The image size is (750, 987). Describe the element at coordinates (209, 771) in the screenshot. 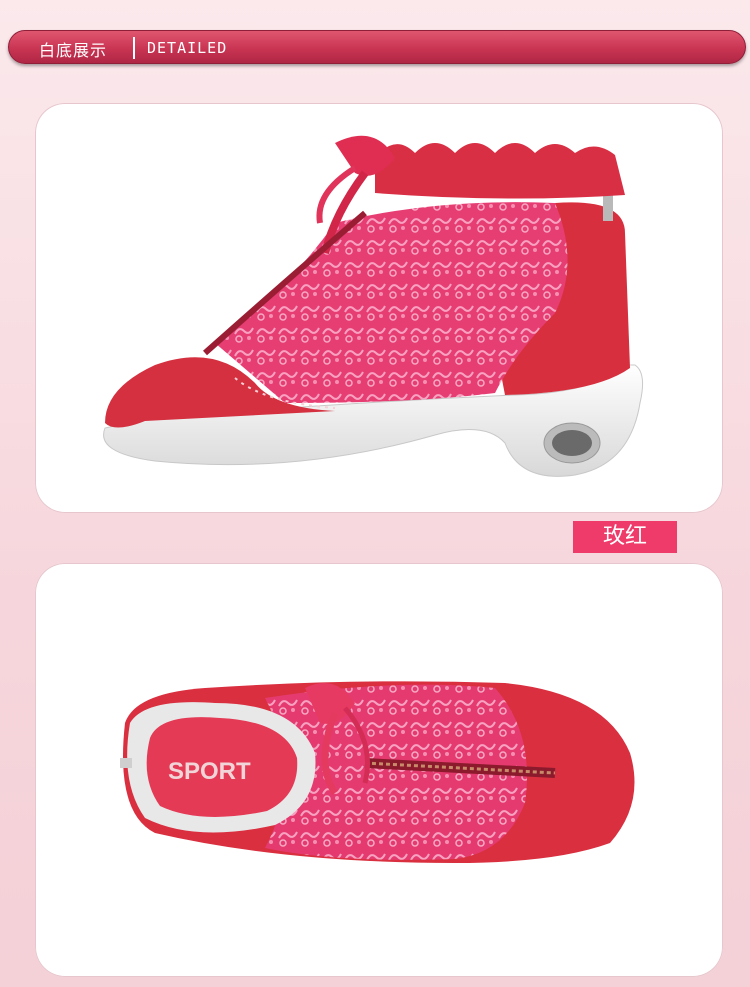

I see `insole-brand-text: SPORT` at that location.